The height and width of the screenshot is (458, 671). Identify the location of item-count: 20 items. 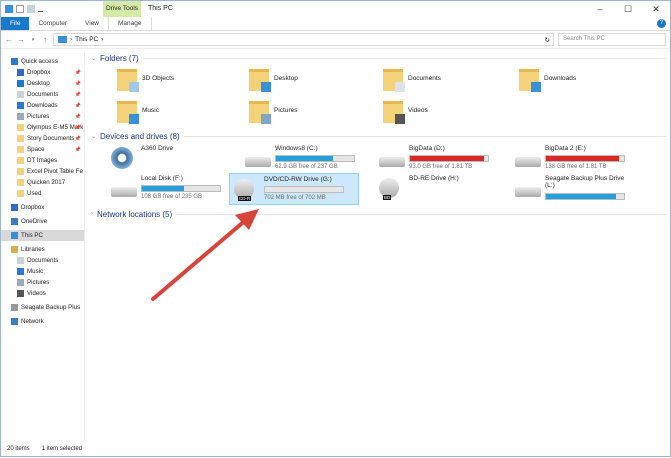
(18, 449).